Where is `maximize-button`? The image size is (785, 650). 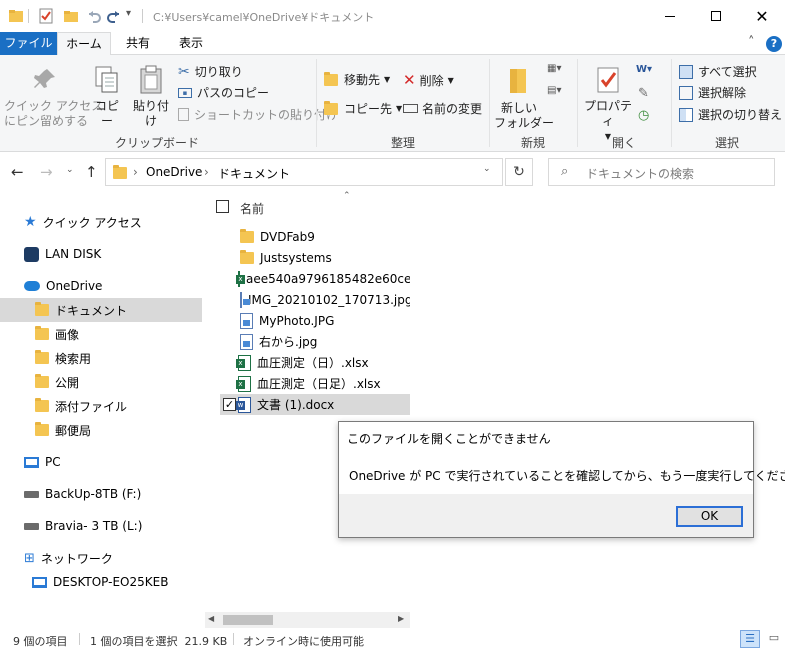
maximize-button is located at coordinates (716, 16).